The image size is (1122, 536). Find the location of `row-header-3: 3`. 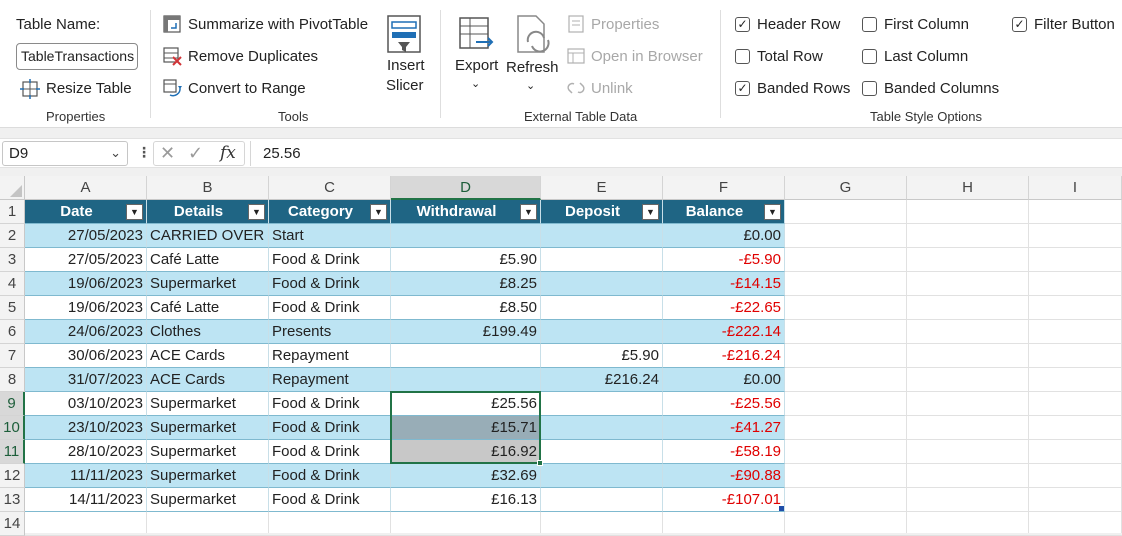

row-header-3: 3 is located at coordinates (12, 260).